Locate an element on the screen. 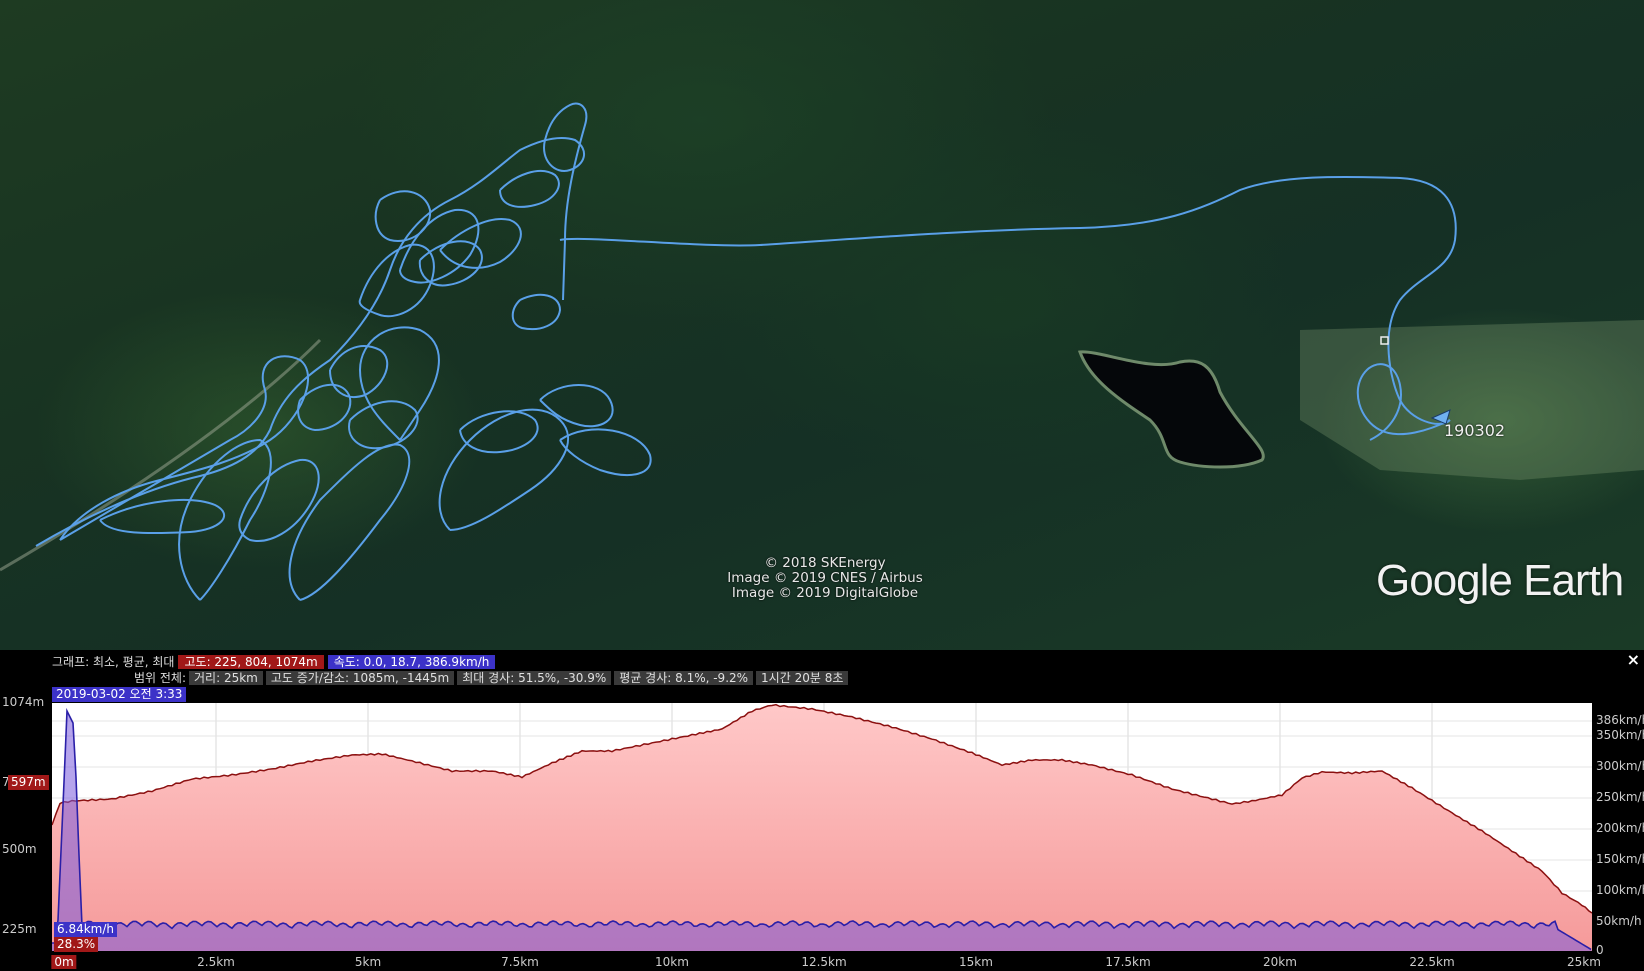 This screenshot has width=1644, height=971. cursor-datetime: 2019-03-02 오전 3:33 is located at coordinates (119, 694).